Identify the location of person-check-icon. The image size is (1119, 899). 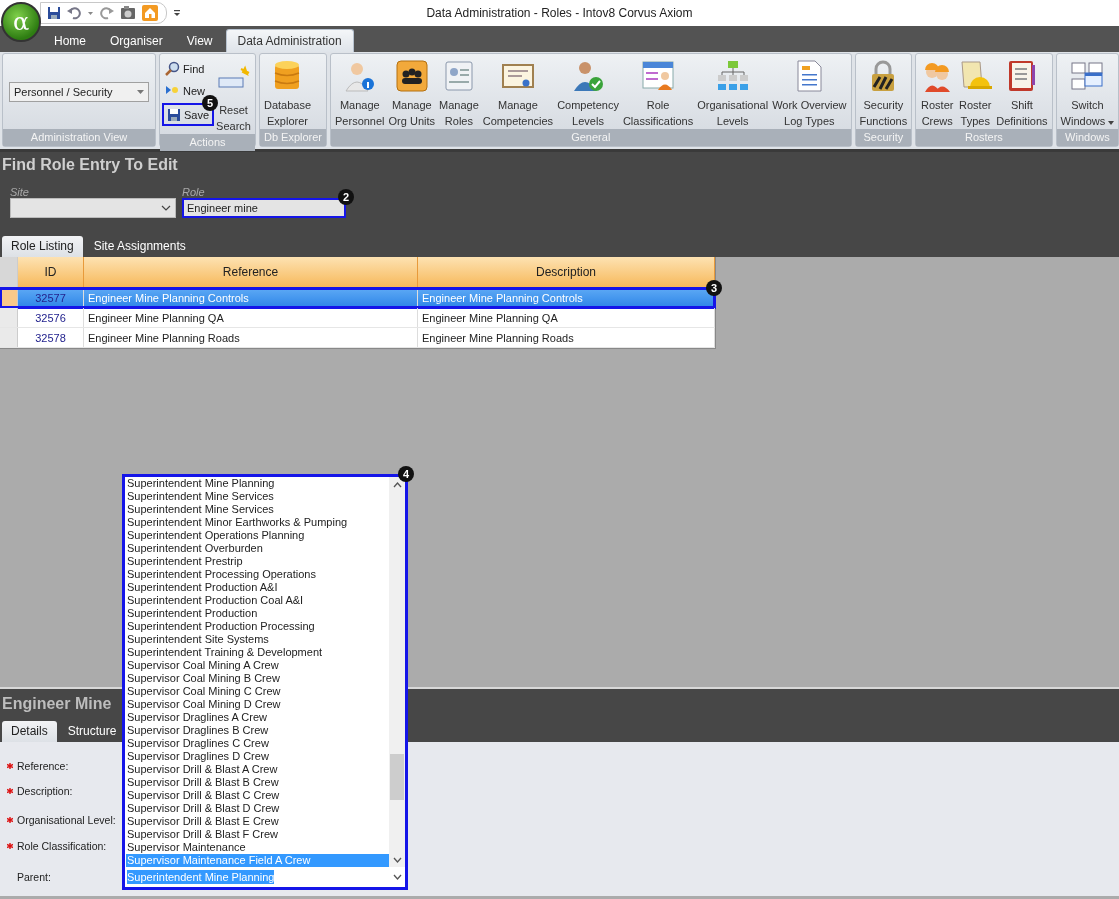
(588, 76).